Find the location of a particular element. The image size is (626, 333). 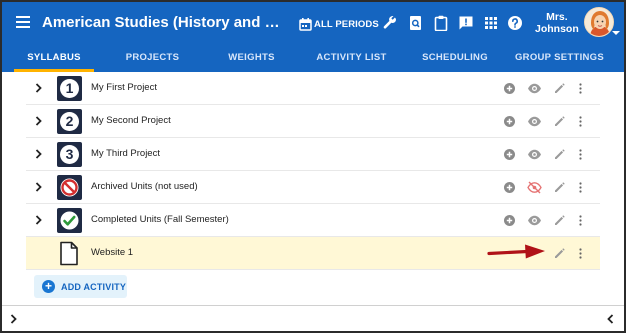

tab-scheduling: SCHEDULING is located at coordinates (455, 59).